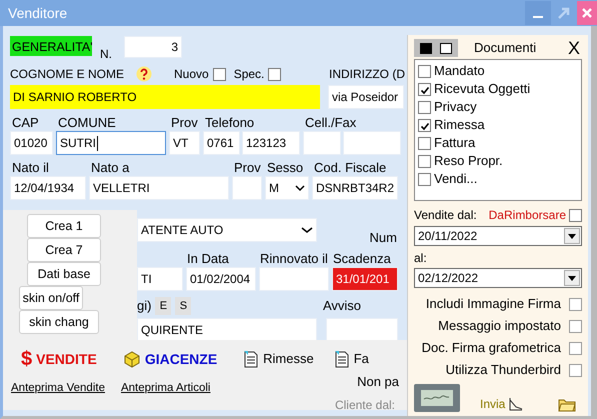 This screenshot has width=597, height=419. What do you see at coordinates (527, 215) in the screenshot?
I see `refund-label: DaRimborsare` at bounding box center [527, 215].